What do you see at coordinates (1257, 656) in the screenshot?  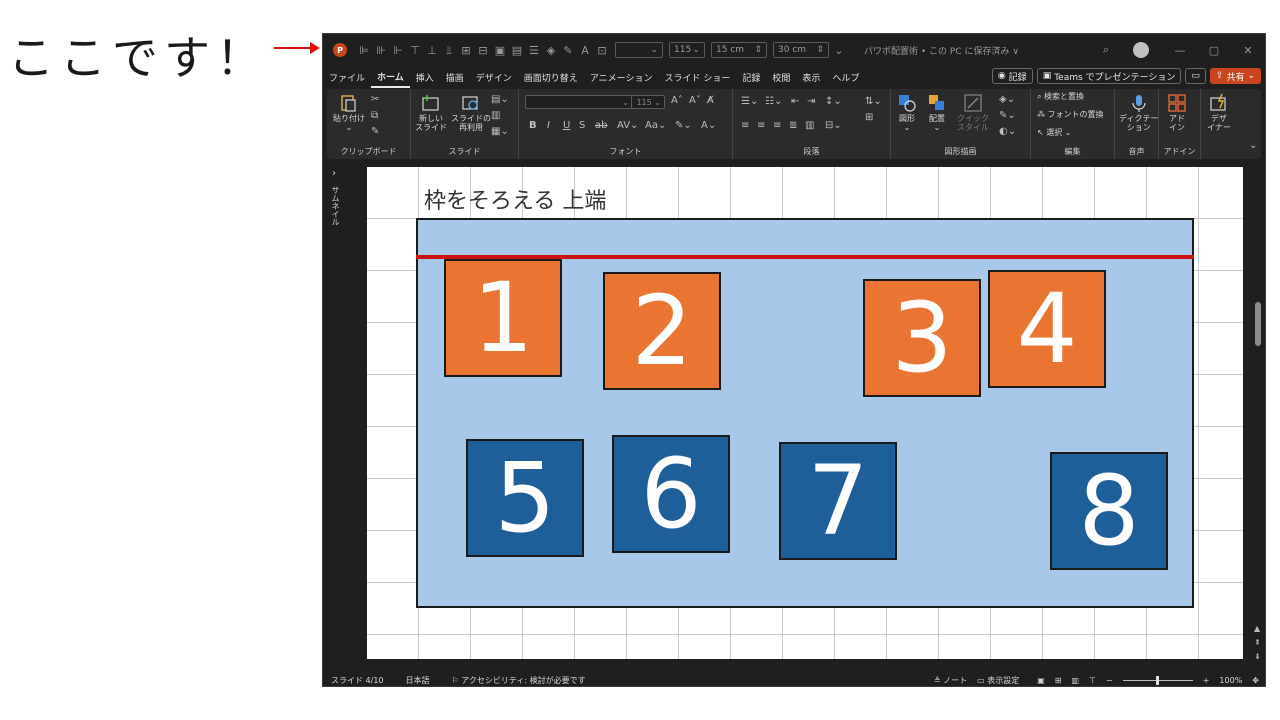 I see `next-slide-icon: ⇟` at bounding box center [1257, 656].